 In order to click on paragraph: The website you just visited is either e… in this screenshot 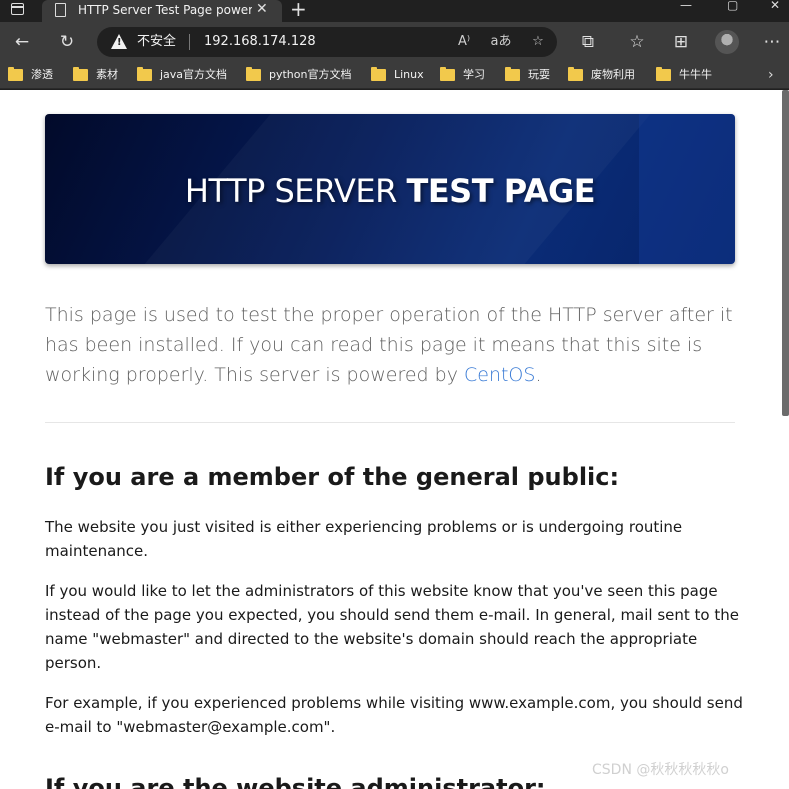, I will do `click(364, 539)`.